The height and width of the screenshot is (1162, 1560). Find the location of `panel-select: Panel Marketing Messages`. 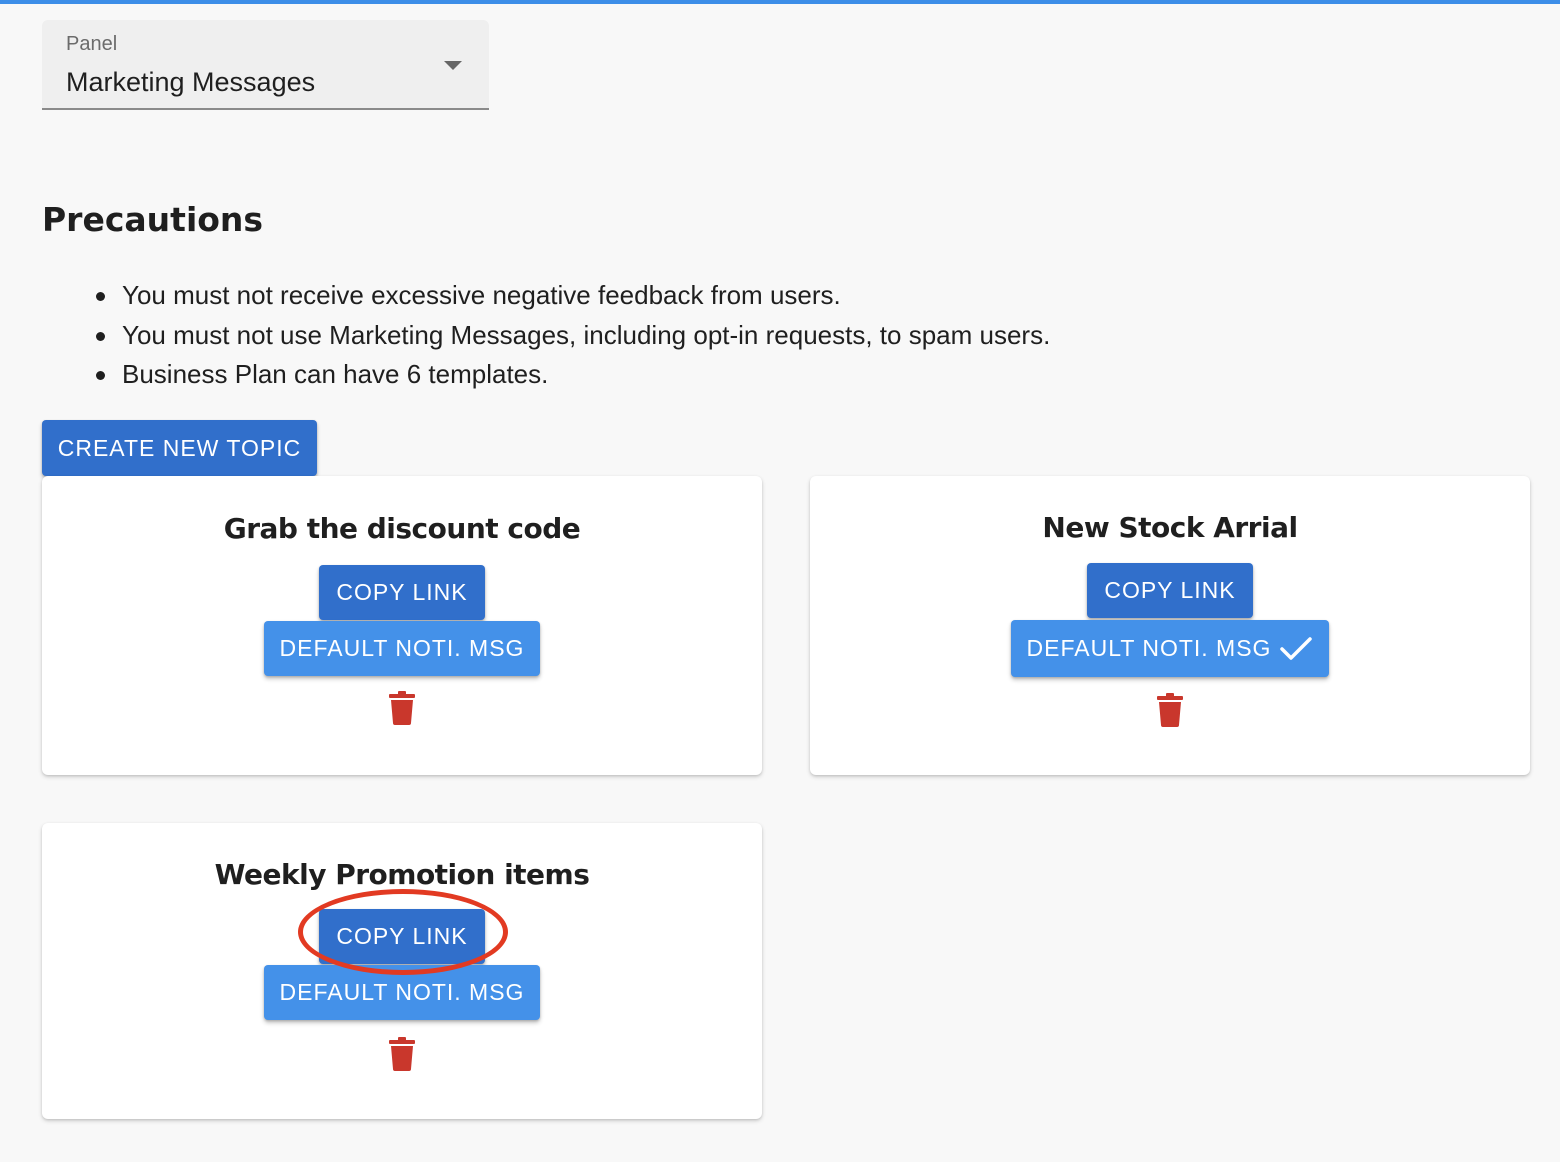

panel-select: Panel Marketing Messages is located at coordinates (265, 65).